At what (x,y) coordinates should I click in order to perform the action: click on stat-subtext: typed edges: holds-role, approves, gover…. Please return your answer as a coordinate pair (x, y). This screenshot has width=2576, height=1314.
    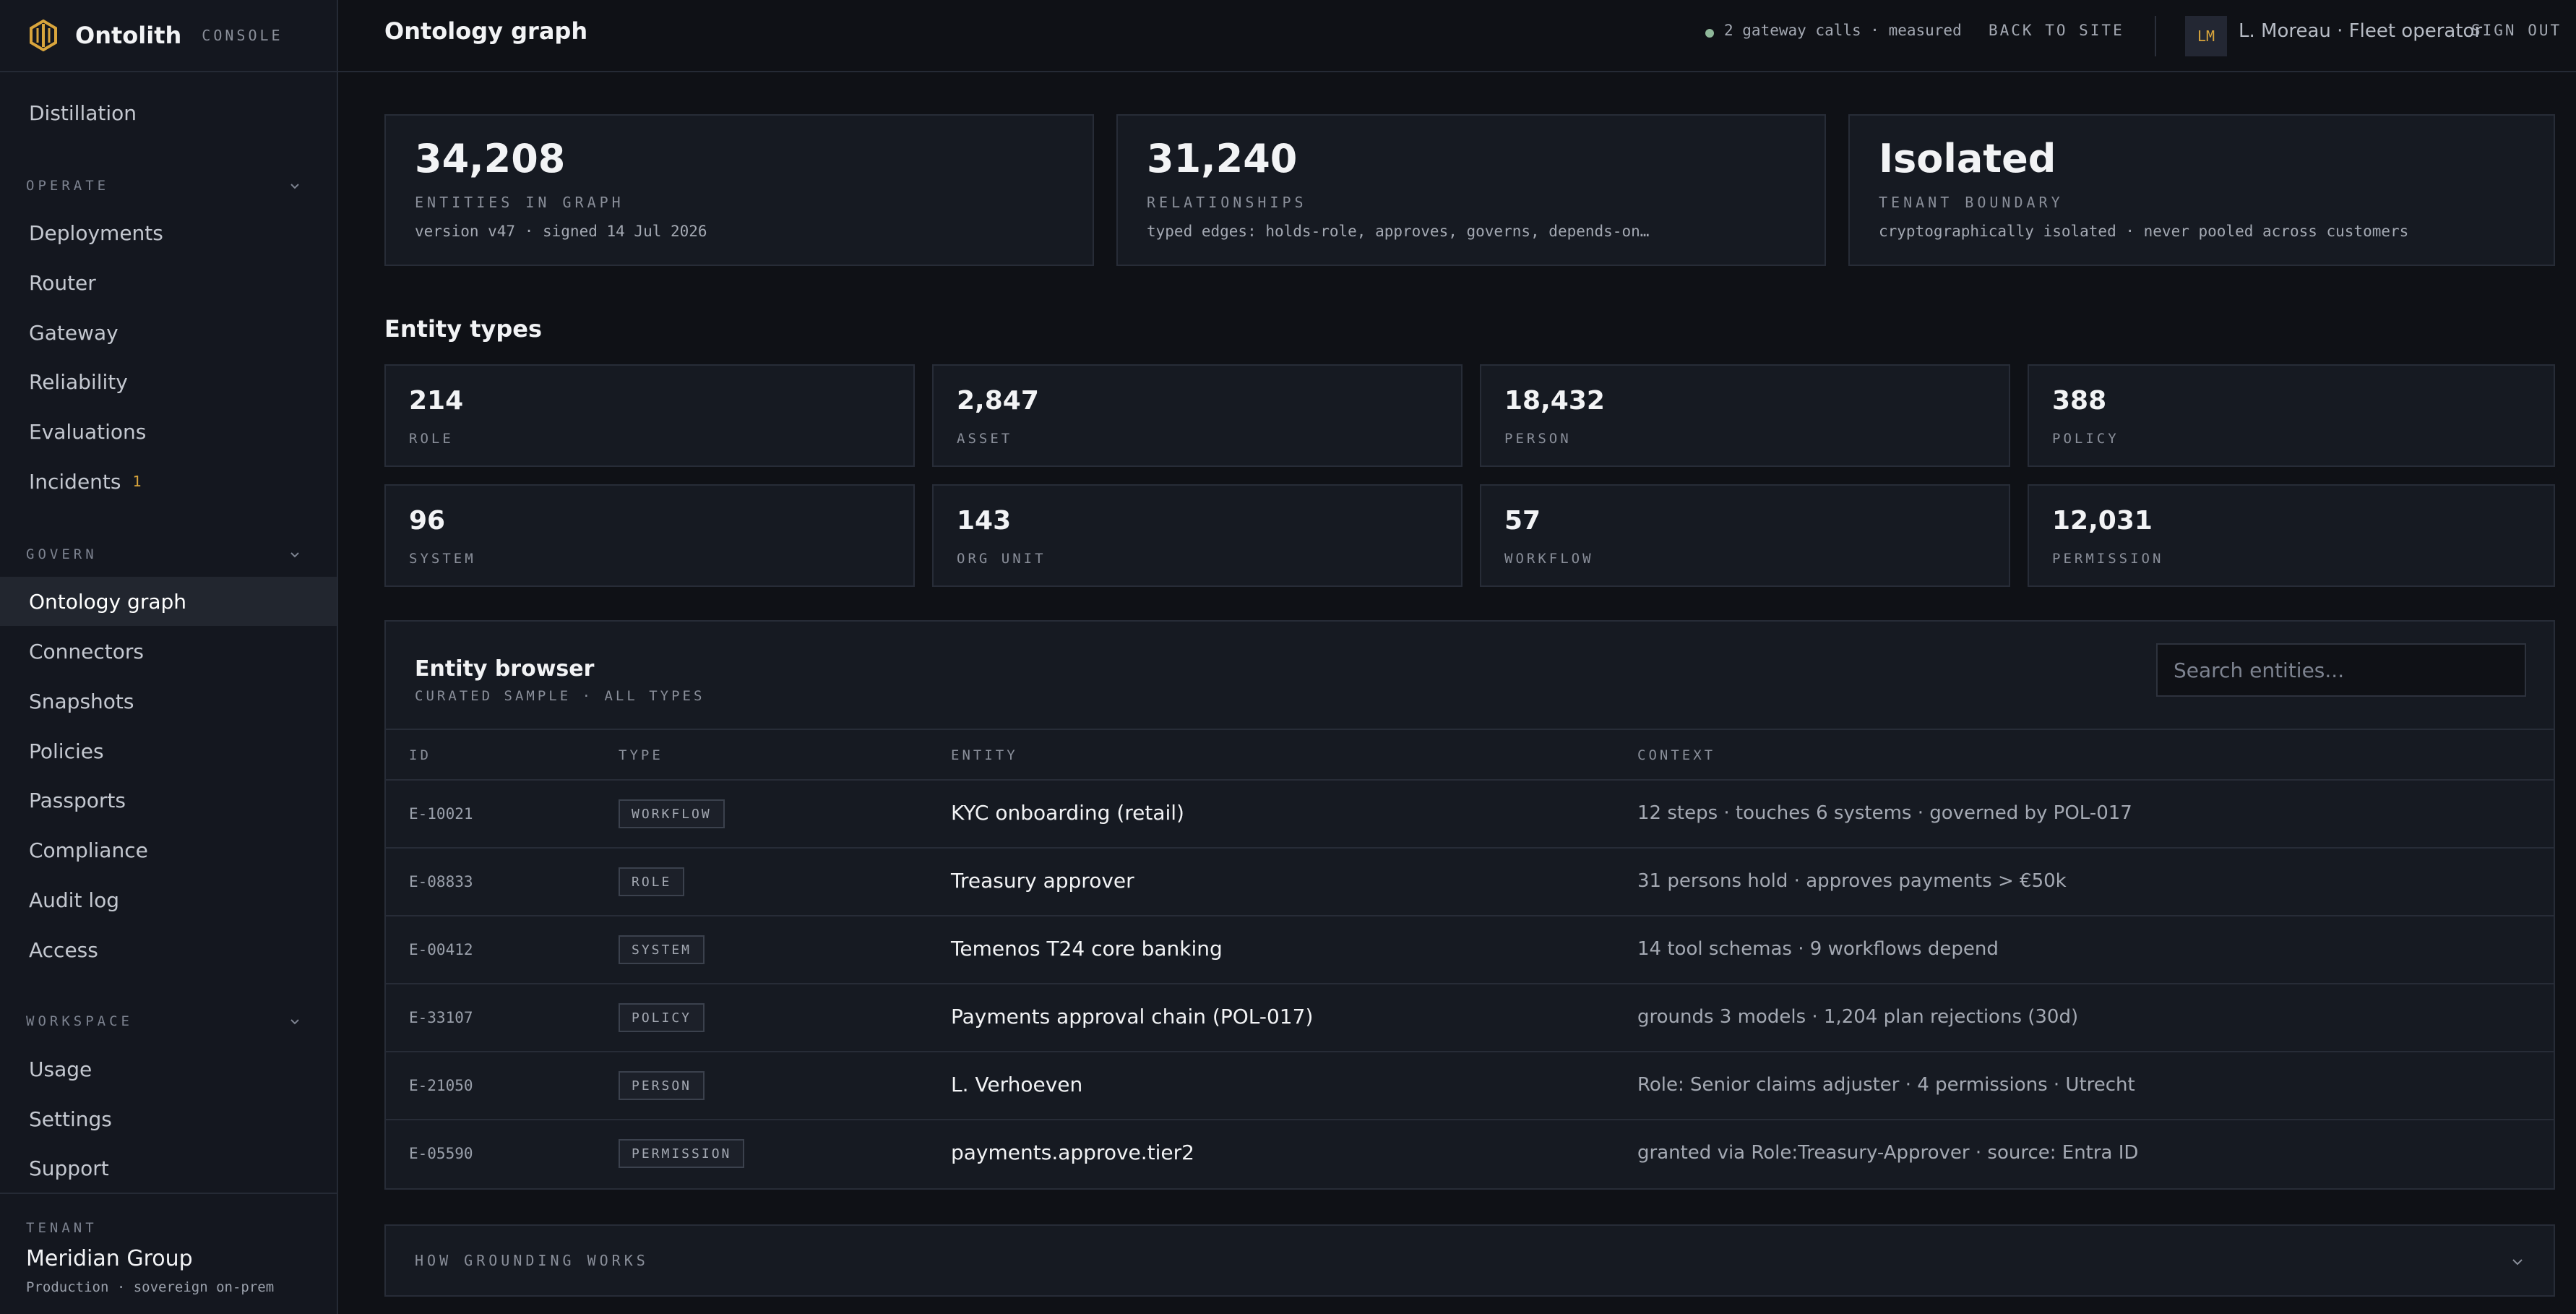
    Looking at the image, I should click on (1398, 231).